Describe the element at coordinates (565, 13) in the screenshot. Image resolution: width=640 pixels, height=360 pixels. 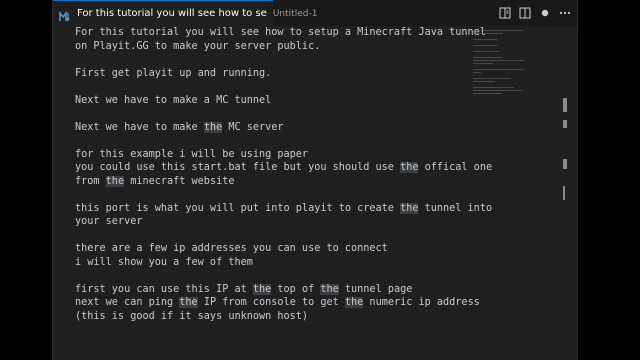
I see `more-actions-icon` at that location.